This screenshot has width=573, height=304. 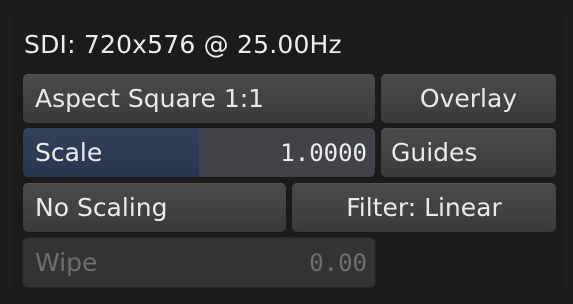 I want to click on scale-number-field: Scale 1.0000, so click(x=199, y=152).